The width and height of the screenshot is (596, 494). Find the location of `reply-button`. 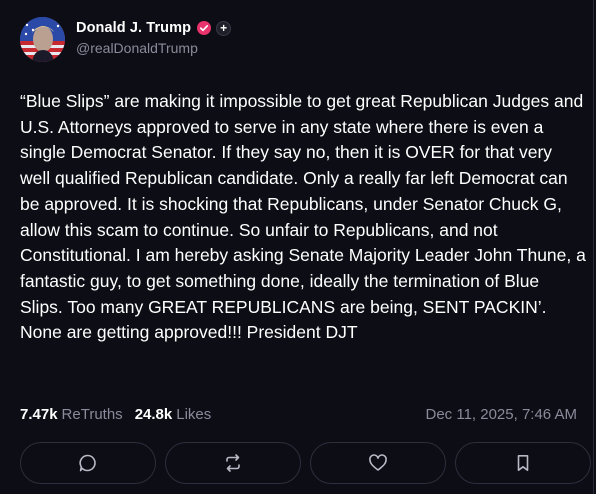

reply-button is located at coordinates (88, 463).